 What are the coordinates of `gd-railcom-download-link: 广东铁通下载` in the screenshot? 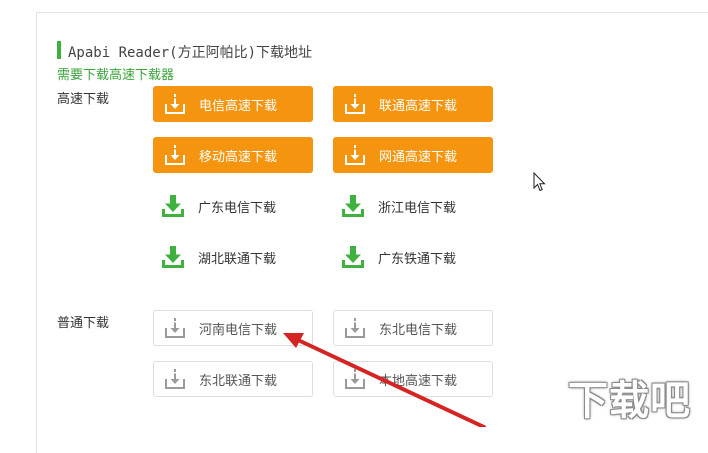 It's located at (413, 257).